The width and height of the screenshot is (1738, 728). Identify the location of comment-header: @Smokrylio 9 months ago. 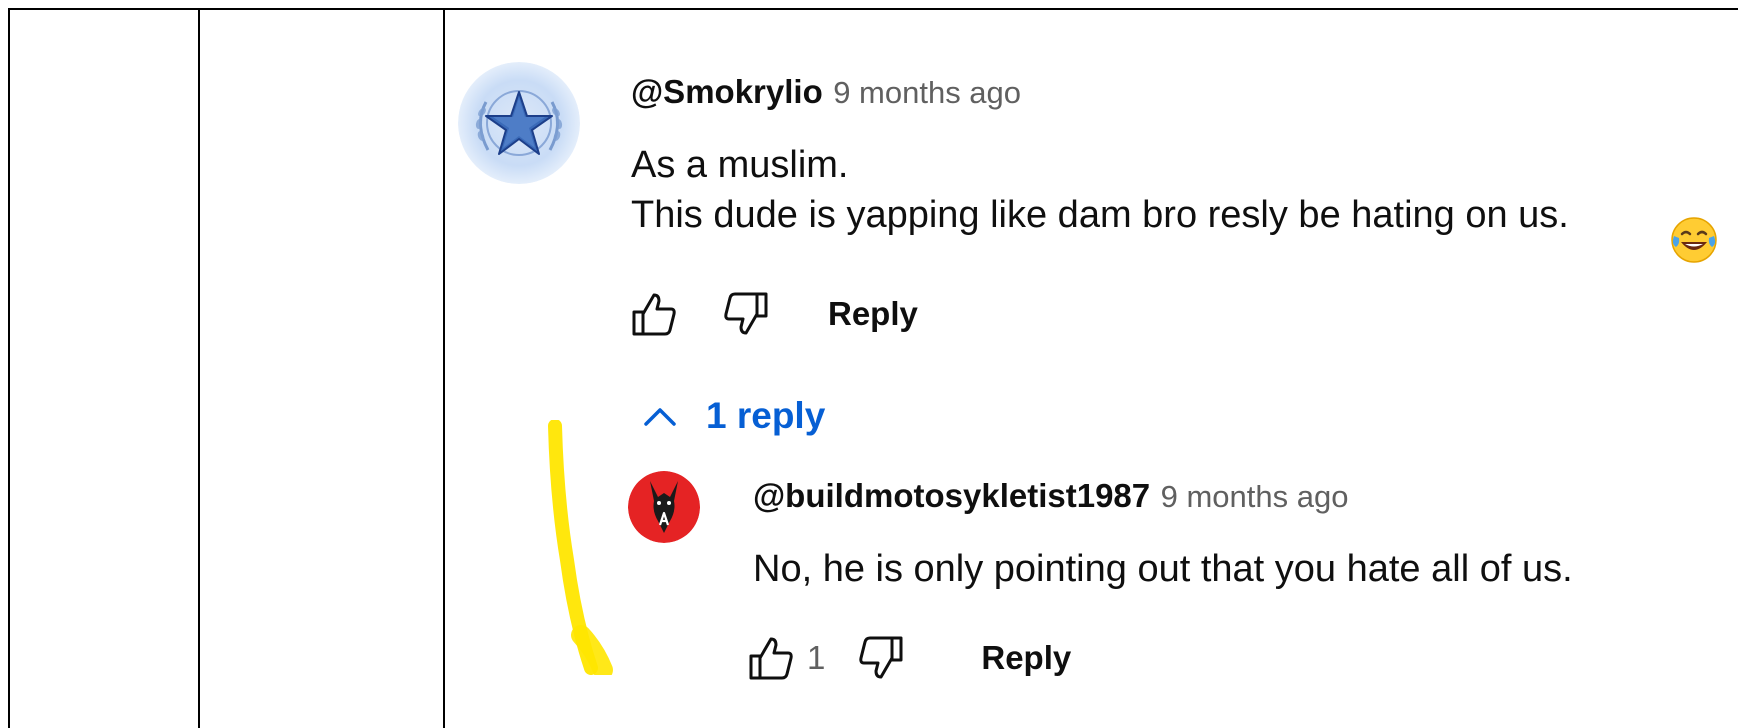
(826, 92).